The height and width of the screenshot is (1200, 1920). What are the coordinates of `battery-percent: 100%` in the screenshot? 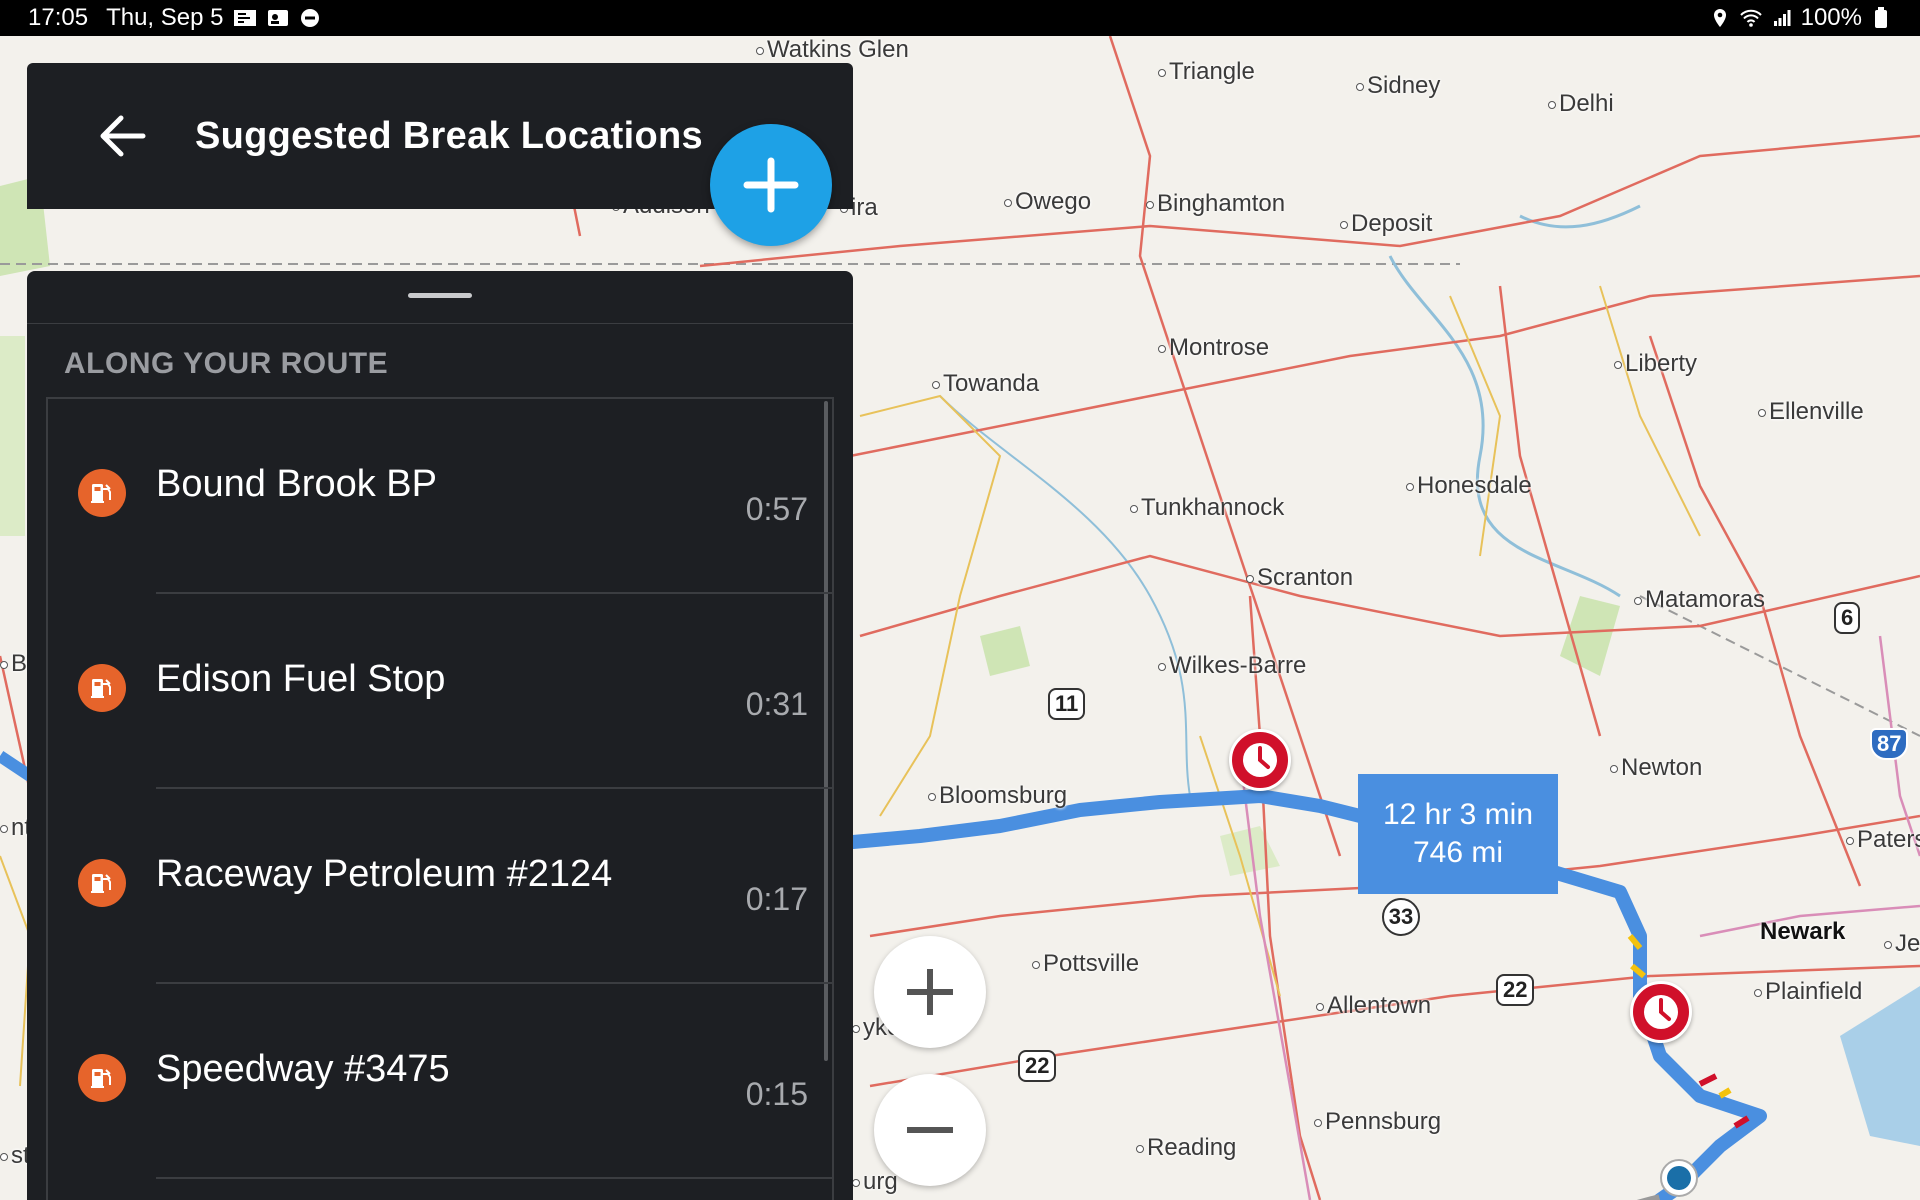 It's located at (1831, 17).